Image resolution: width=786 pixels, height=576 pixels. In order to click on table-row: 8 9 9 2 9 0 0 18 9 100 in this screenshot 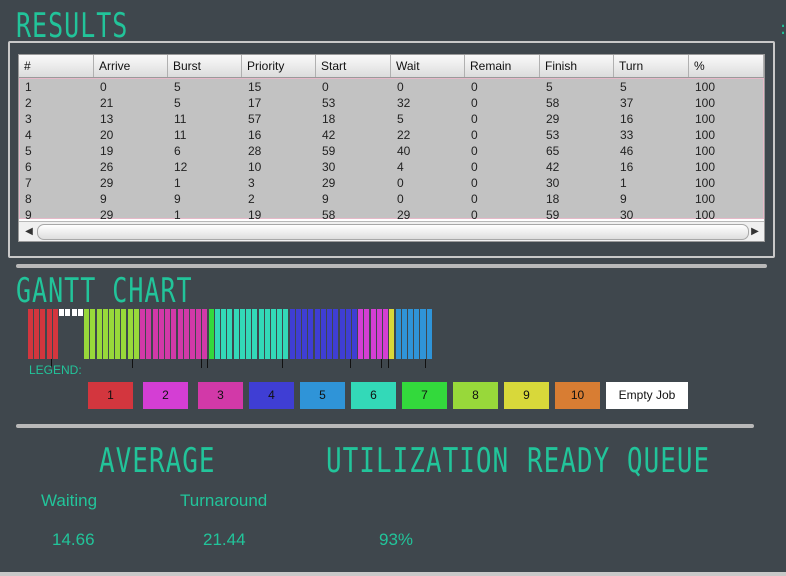, I will do `click(392, 199)`.